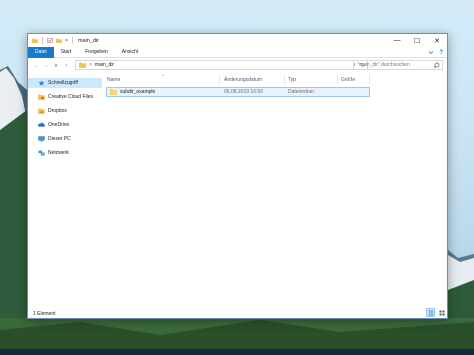  What do you see at coordinates (41, 139) in the screenshot?
I see `pc-icon` at bounding box center [41, 139].